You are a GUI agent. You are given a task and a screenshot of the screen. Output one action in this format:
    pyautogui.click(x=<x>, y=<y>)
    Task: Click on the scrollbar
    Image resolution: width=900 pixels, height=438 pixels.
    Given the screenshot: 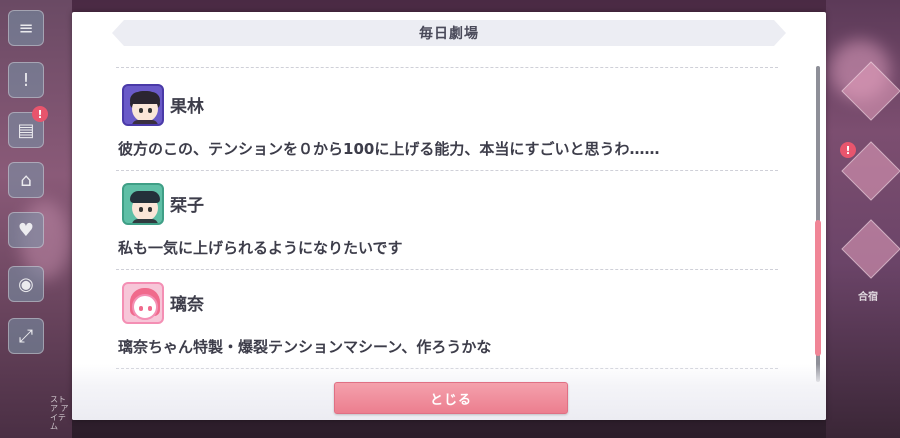 What is the action you would take?
    pyautogui.click(x=818, y=224)
    